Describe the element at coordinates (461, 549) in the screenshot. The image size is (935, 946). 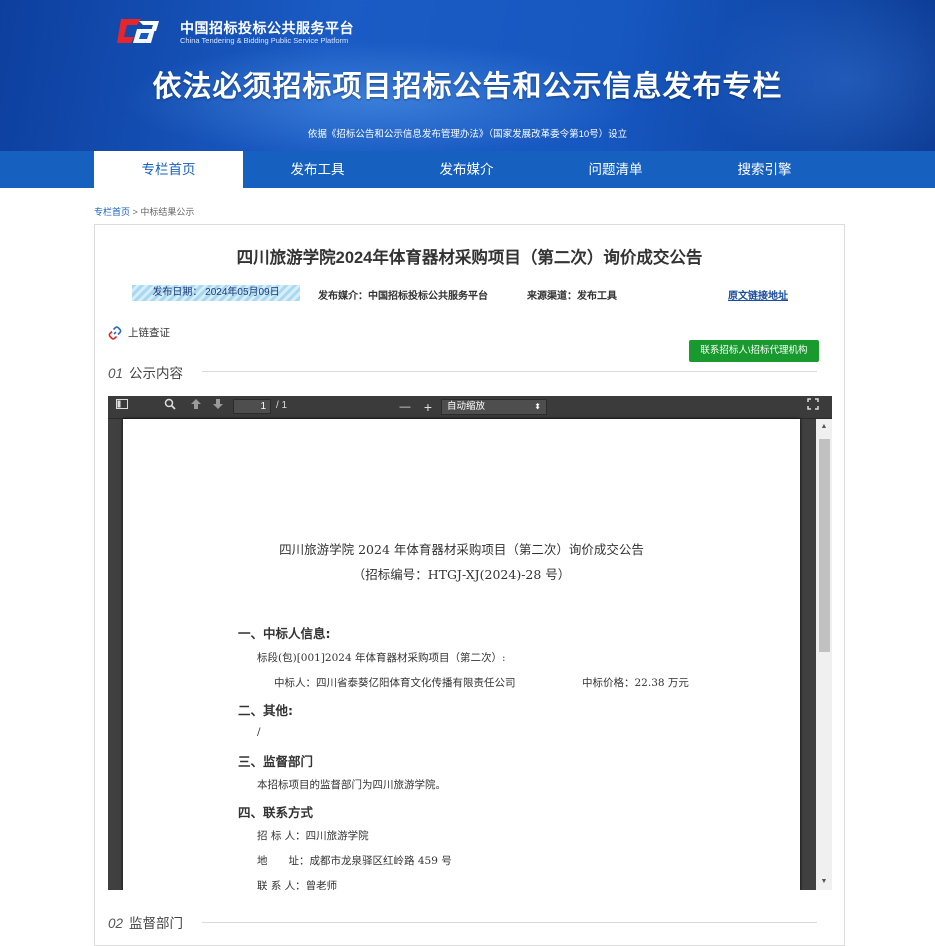
I see `doc-title: 四川旅游学院 2024 年体育器材采购项目（第二次）询价成交公告` at that location.